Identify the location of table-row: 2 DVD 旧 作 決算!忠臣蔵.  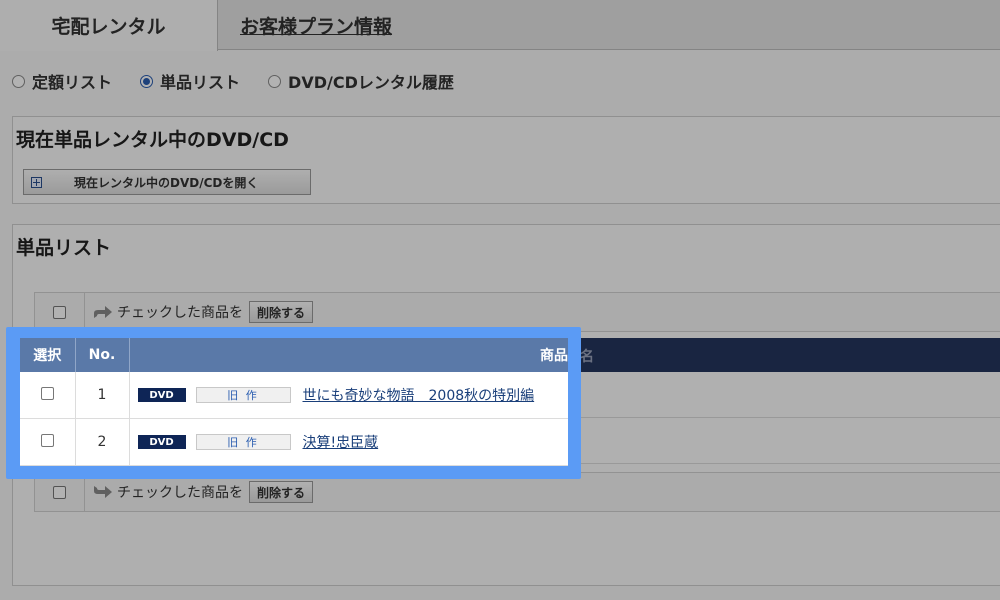
(294, 442).